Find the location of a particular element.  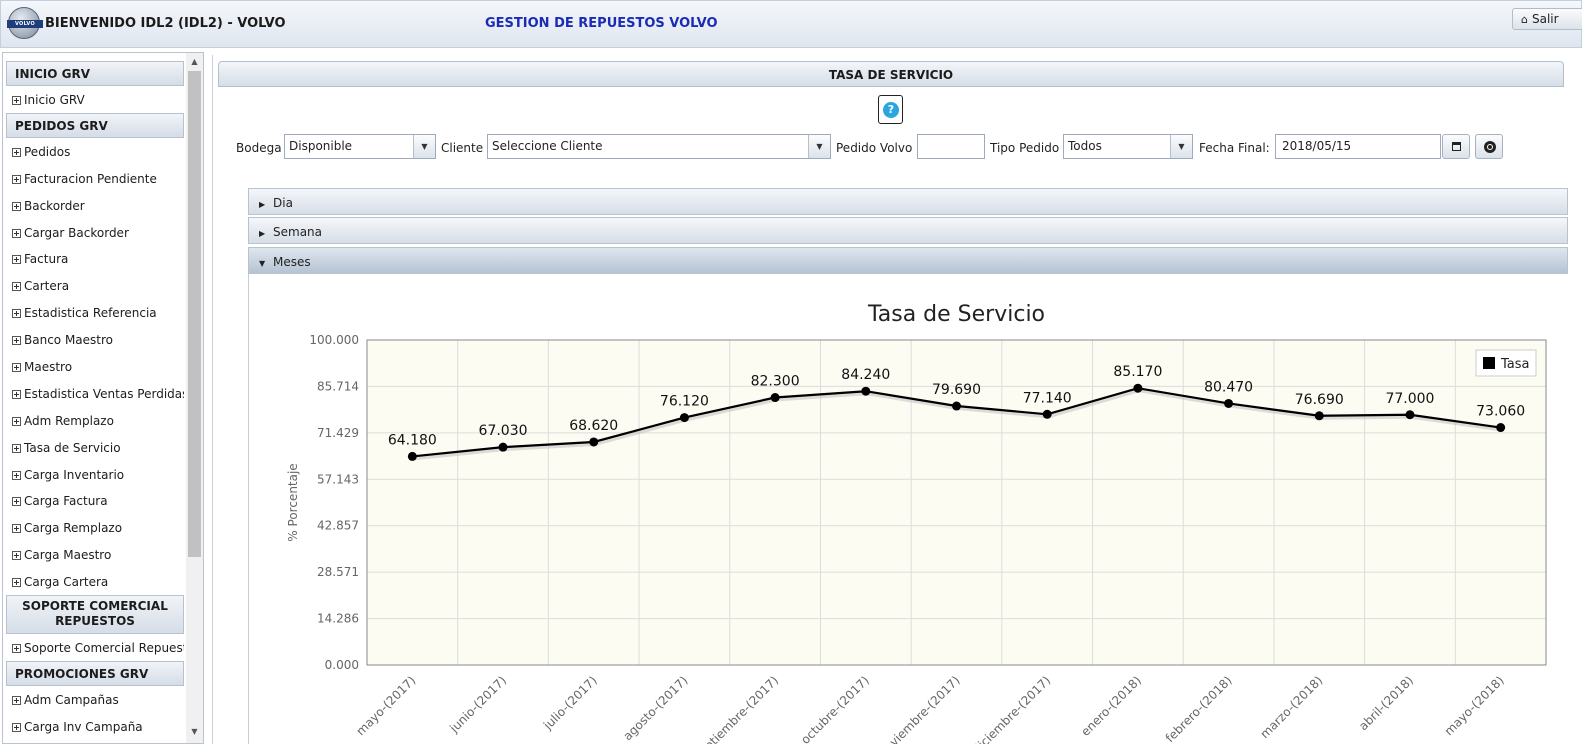

data-label: 79.690 is located at coordinates (956, 390).